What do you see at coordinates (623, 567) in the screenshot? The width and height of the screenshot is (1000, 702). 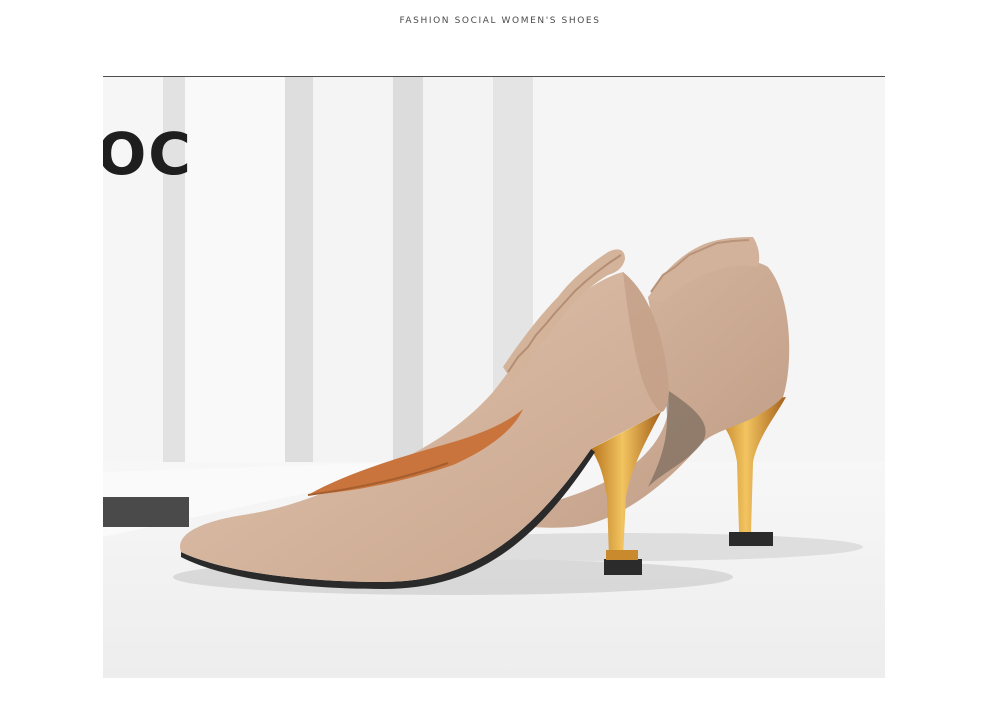 I see `front-shoe-heel-tip` at bounding box center [623, 567].